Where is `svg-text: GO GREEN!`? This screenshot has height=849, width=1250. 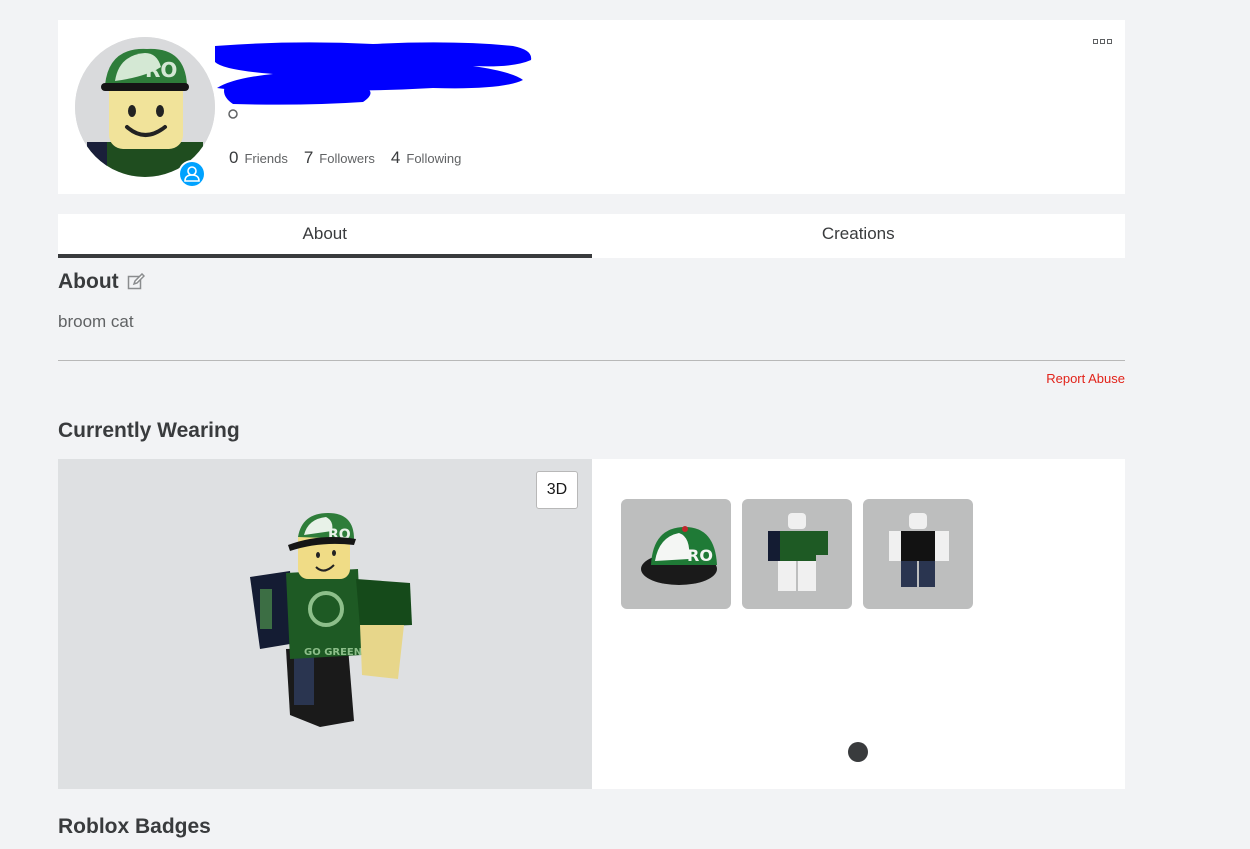
svg-text: GO GREEN! is located at coordinates (335, 652).